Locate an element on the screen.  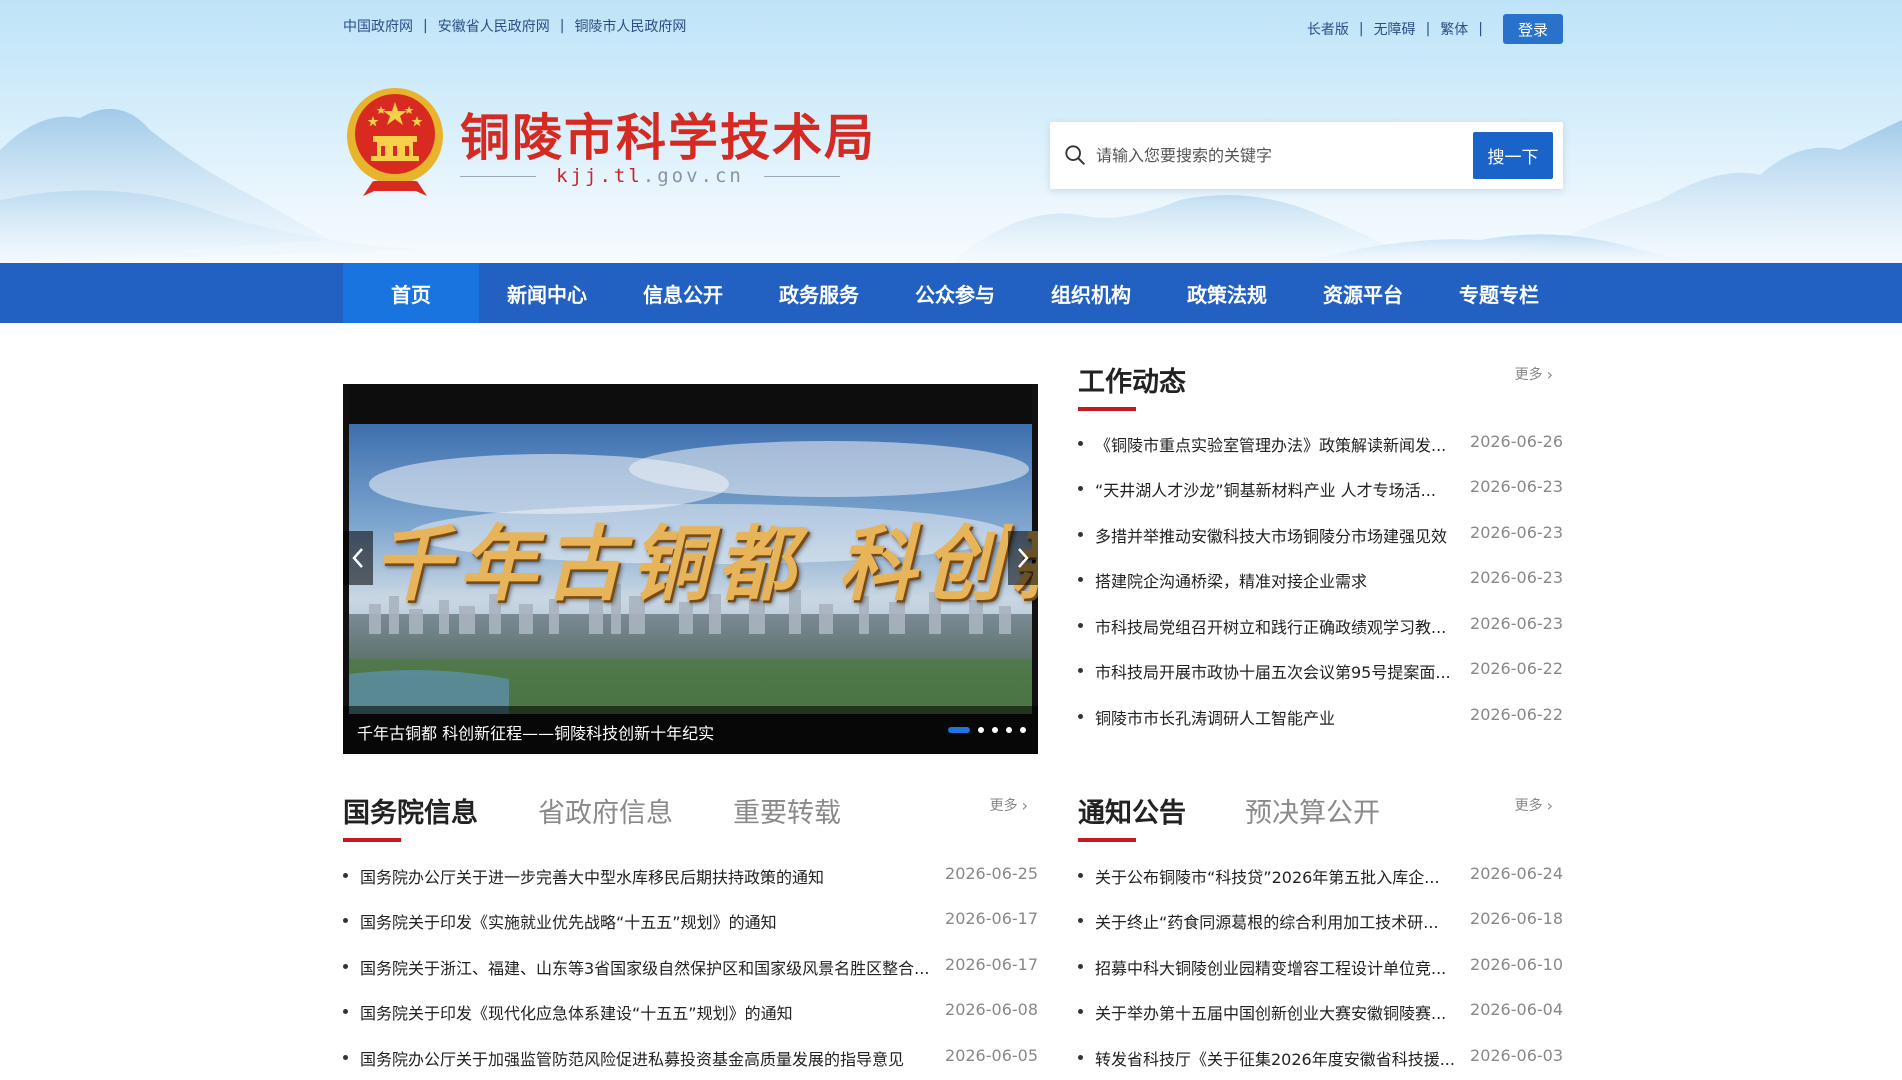
list-item: 关于终止“药食同源葛根的综合利用加工技术研... 2026-06-18 is located at coordinates (1320, 921).